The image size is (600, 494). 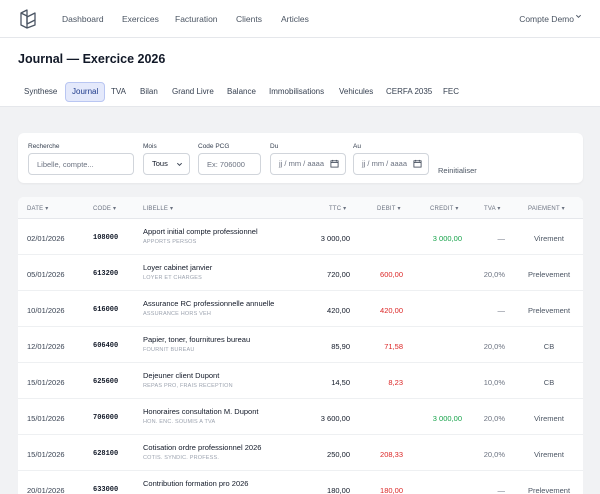 I want to click on date-to-input: jj / mm / aaaa, so click(x=391, y=164).